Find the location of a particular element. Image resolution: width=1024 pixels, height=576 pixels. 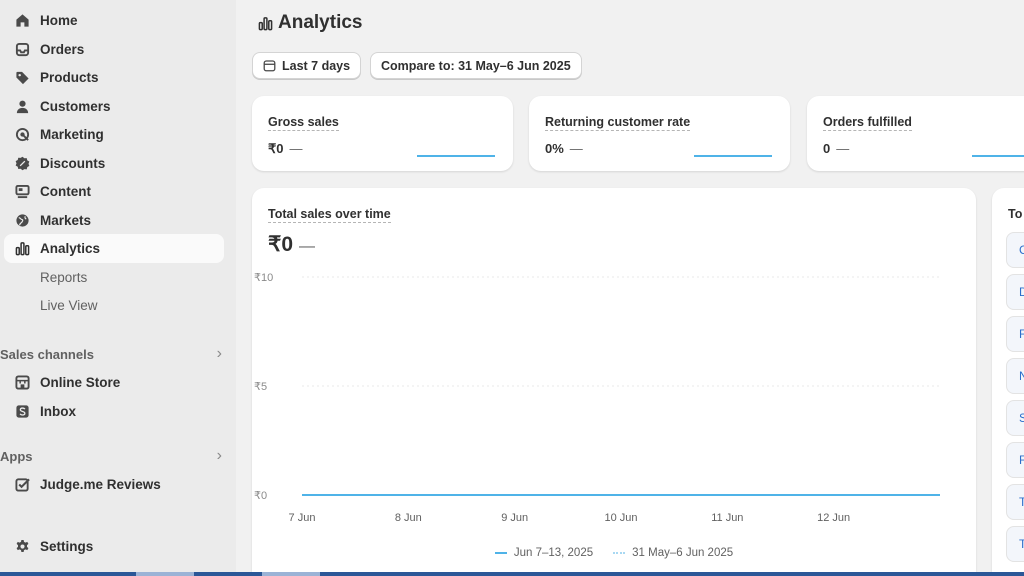

chart-title: Total sales over time is located at coordinates (329, 215).